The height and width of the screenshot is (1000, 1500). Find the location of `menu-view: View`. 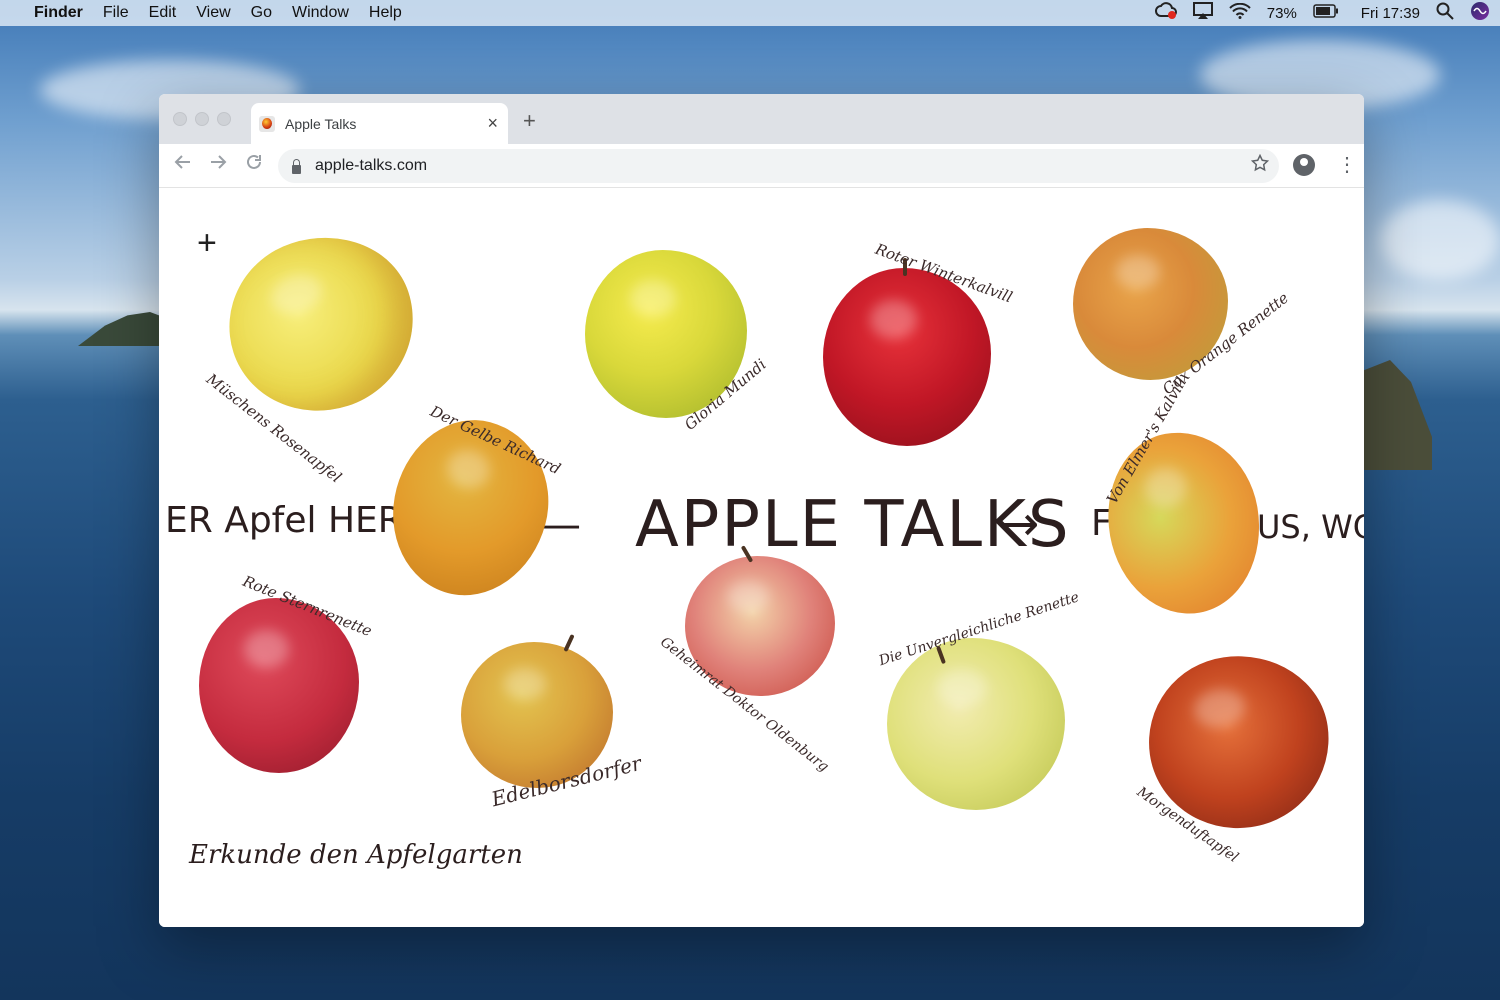

menu-view: View is located at coordinates (213, 13).